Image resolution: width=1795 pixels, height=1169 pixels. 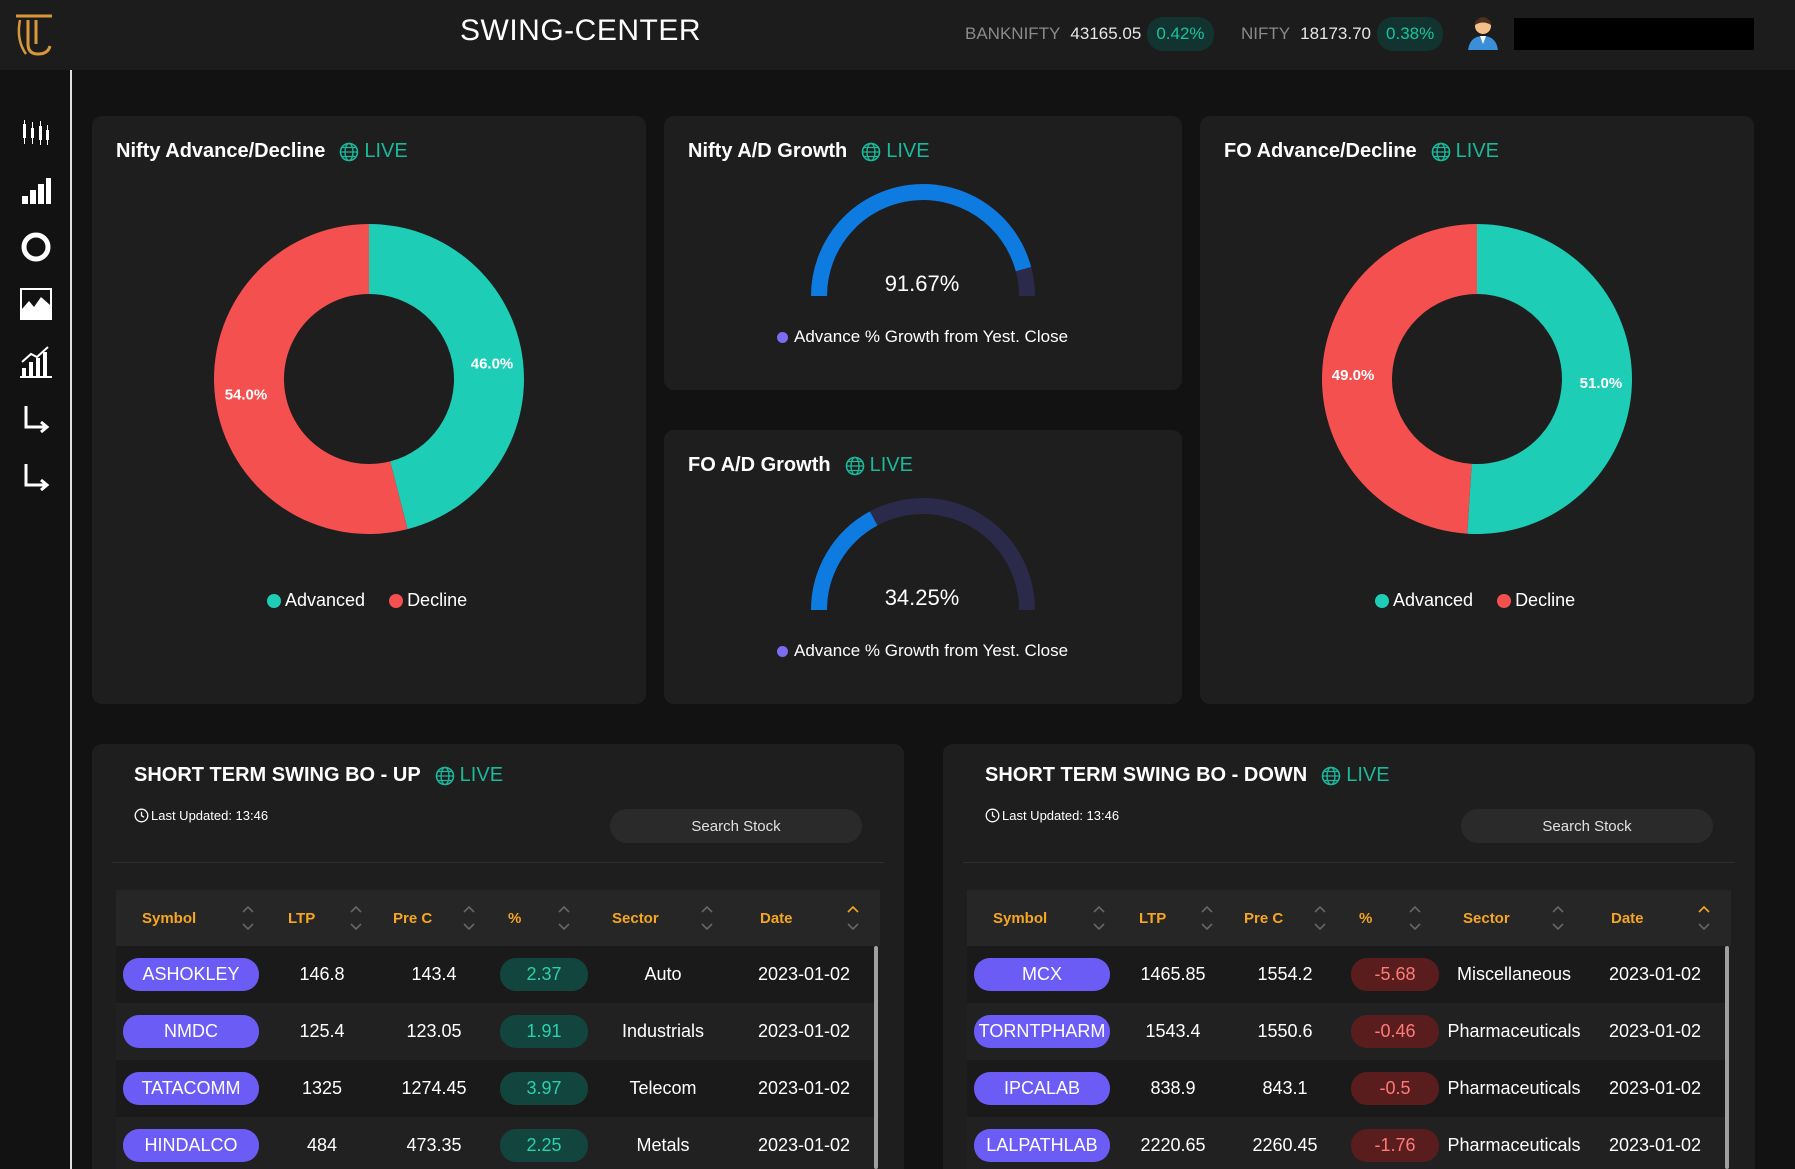 I want to click on table-row: TATACOMM 1325 1274.45 3.97 Telecom 2023-01-02, so click(x=495, y=1088).